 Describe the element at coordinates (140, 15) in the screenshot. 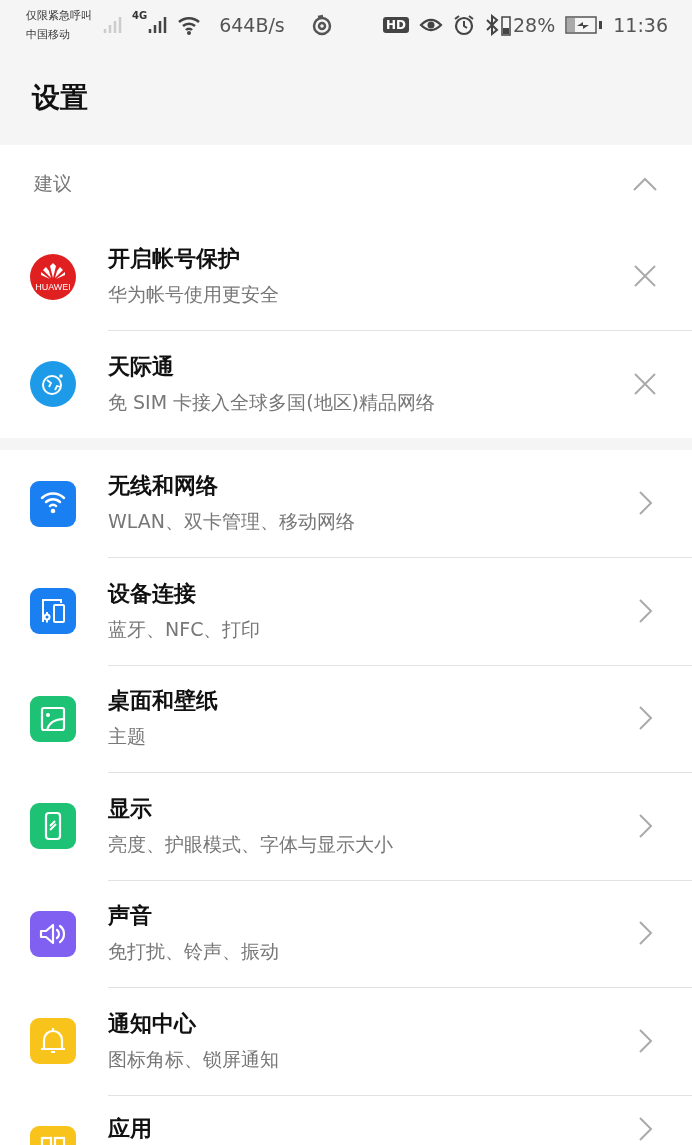

I see `network-type: 4G` at that location.